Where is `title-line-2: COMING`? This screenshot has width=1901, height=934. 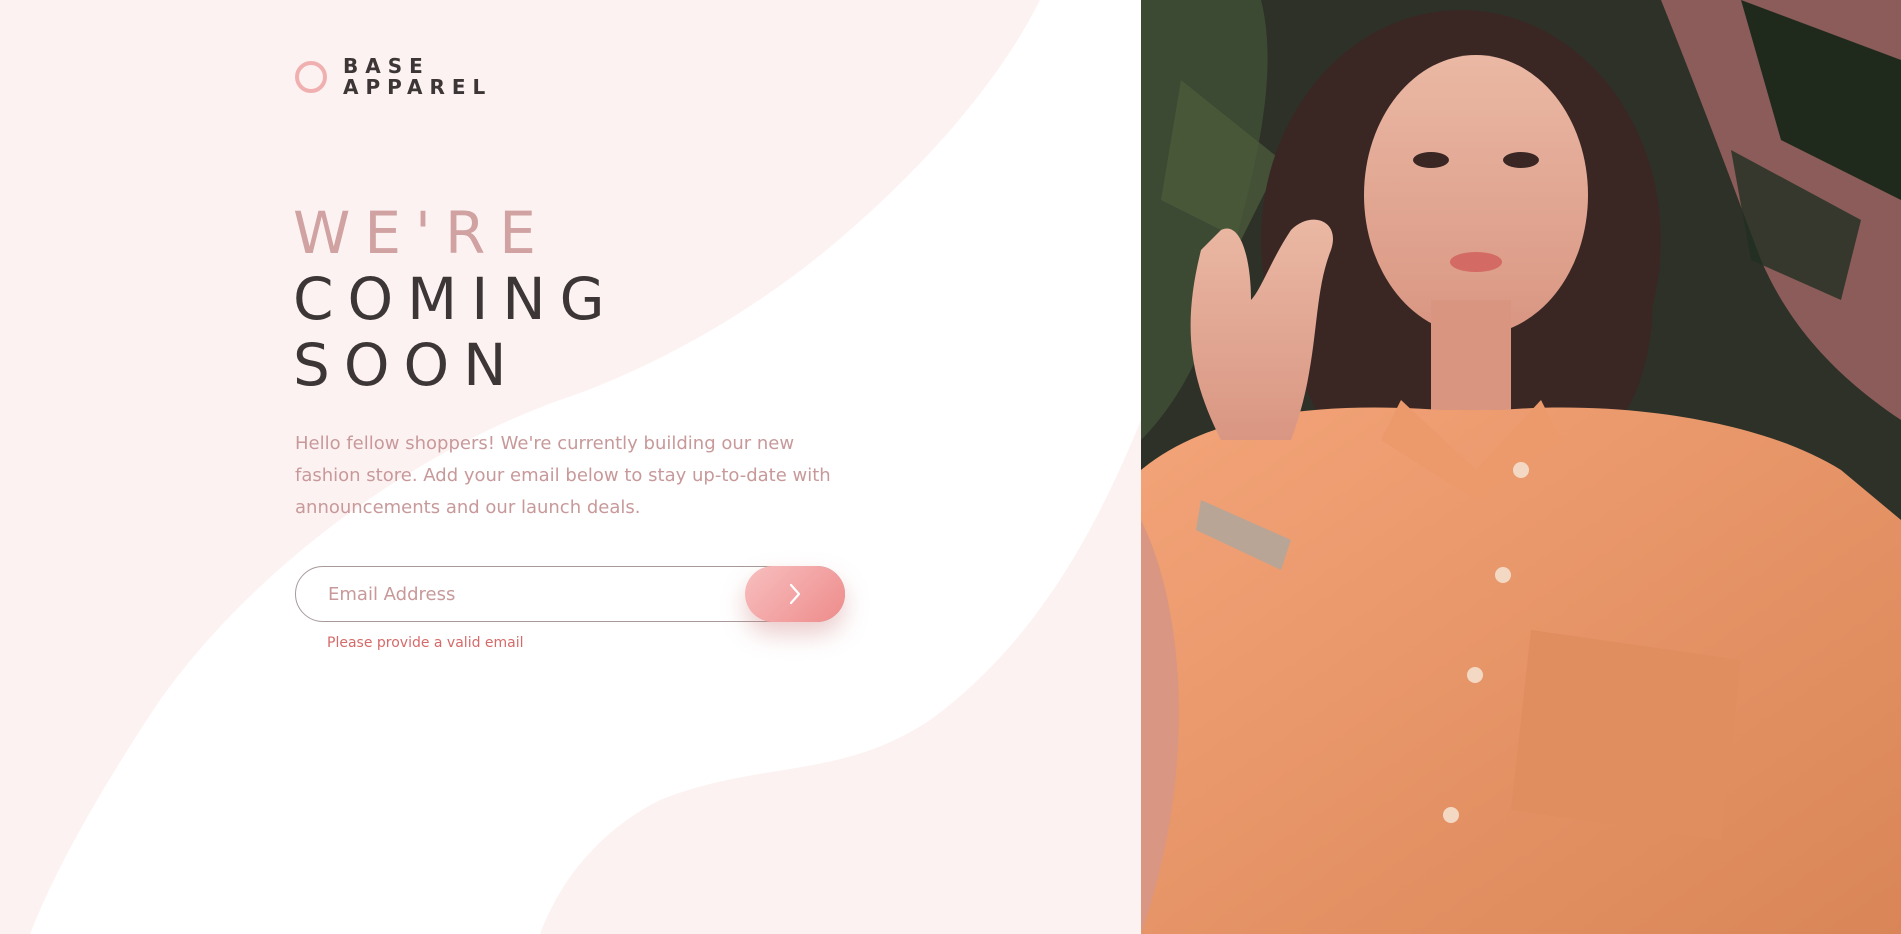 title-line-2: COMING is located at coordinates (456, 299).